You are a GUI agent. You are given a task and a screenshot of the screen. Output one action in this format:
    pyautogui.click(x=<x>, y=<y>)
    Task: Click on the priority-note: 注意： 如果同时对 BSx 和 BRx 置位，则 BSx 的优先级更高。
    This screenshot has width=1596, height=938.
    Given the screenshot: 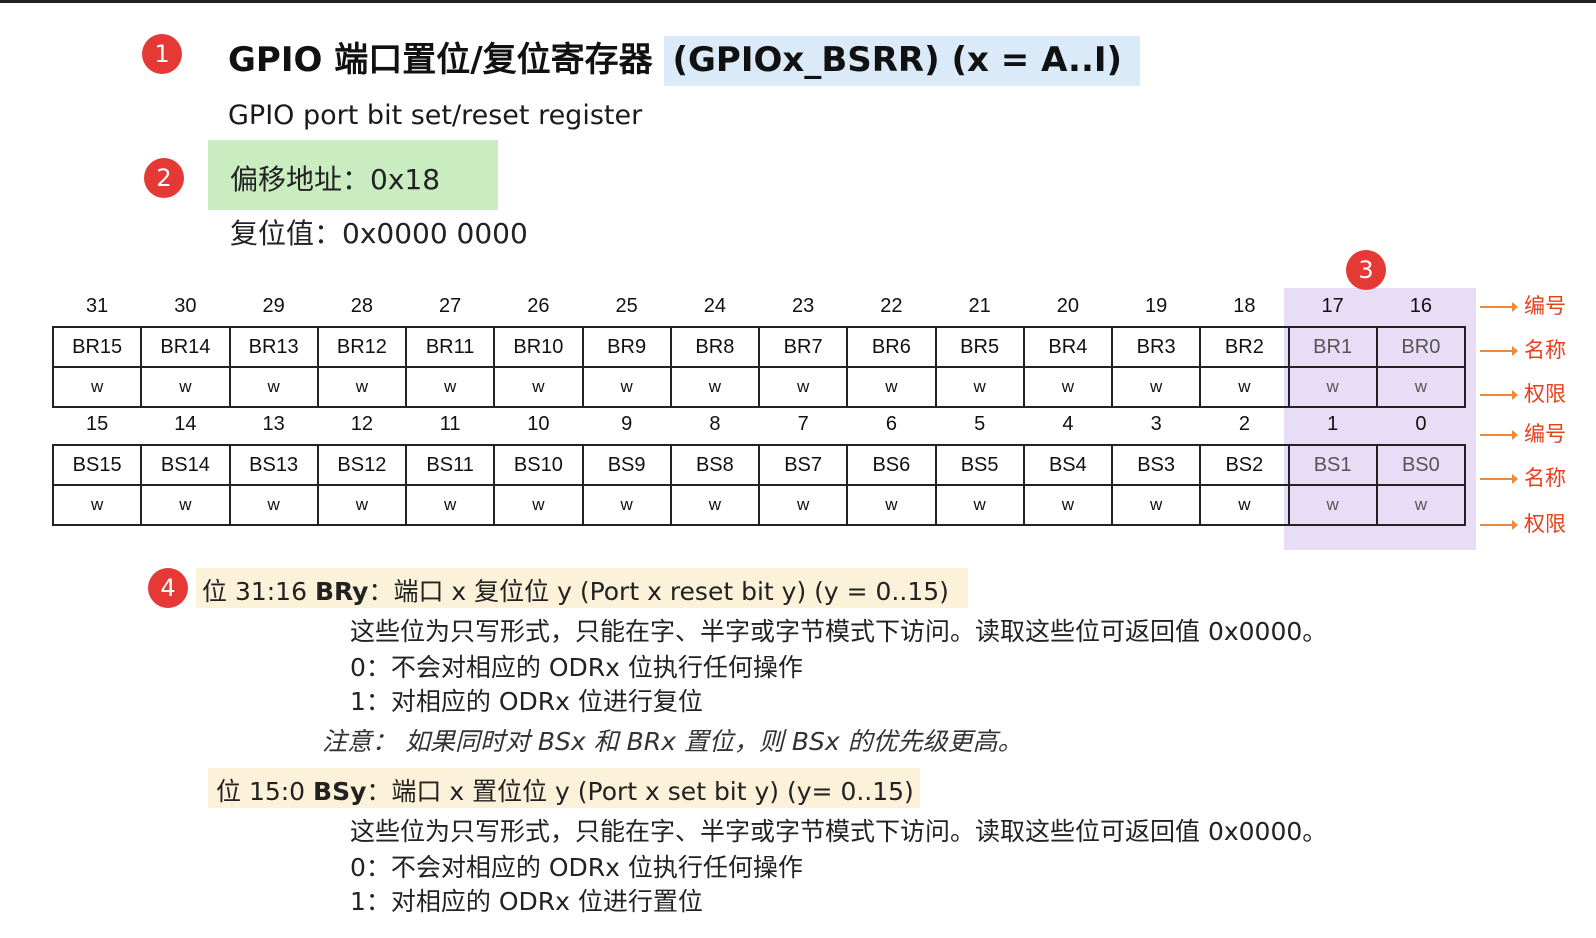 What is the action you would take?
    pyautogui.click(x=672, y=741)
    